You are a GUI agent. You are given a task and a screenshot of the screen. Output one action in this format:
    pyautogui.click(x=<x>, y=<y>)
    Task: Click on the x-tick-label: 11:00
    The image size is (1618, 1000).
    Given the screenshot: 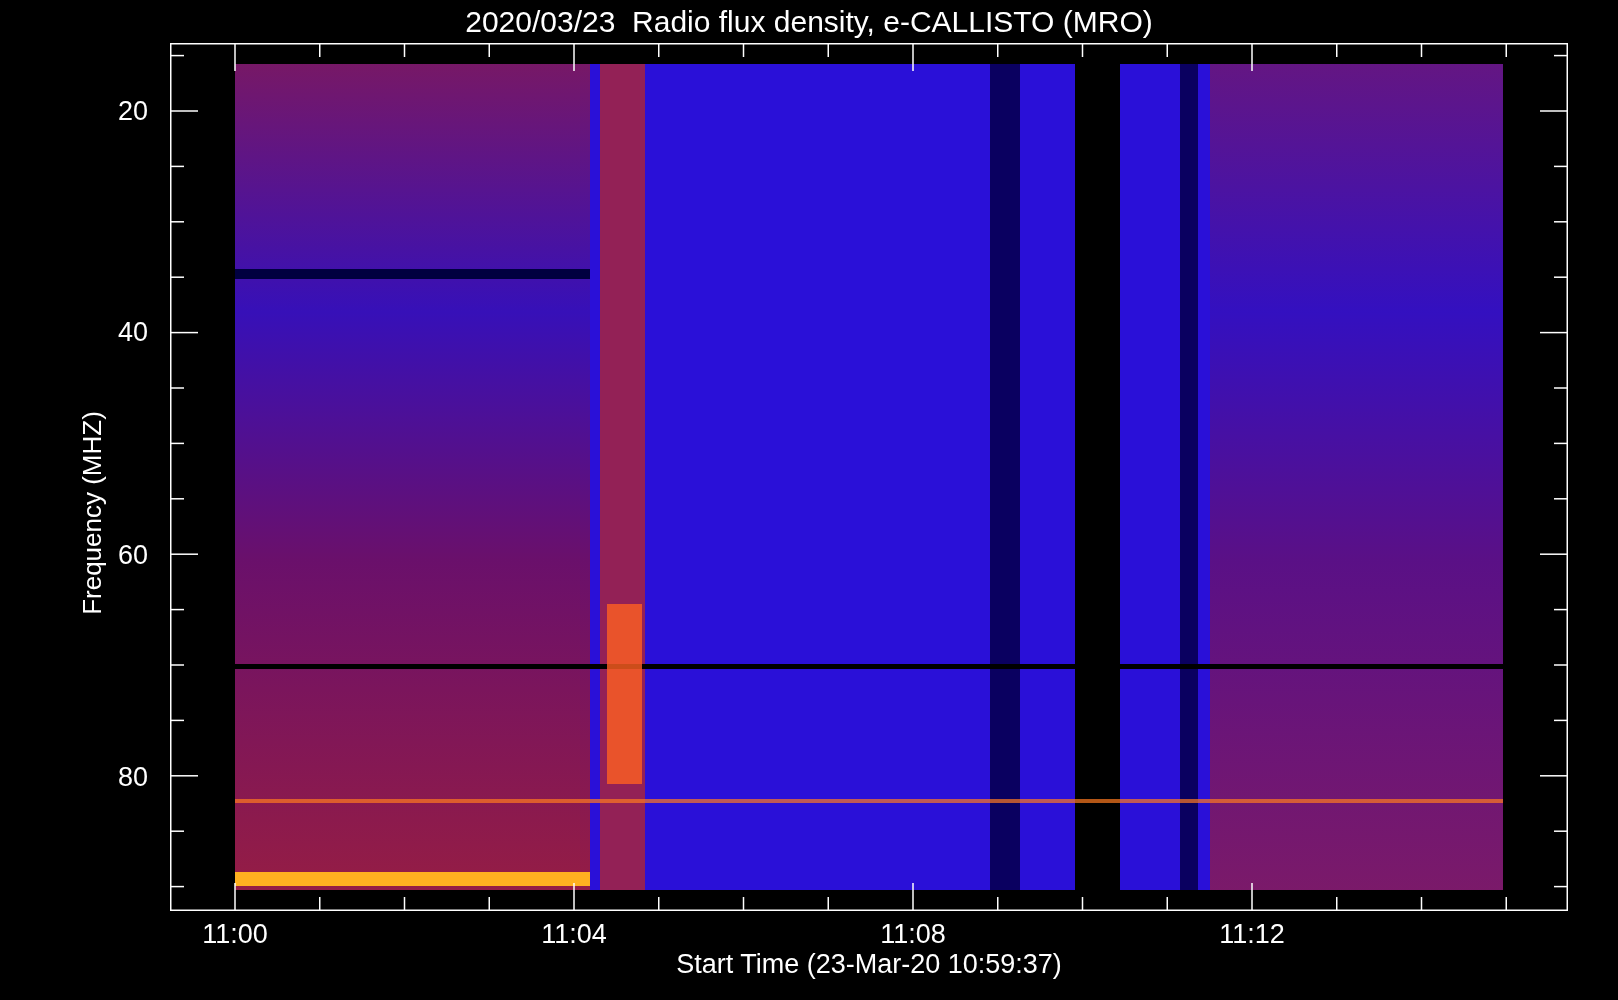 What is the action you would take?
    pyautogui.click(x=235, y=934)
    